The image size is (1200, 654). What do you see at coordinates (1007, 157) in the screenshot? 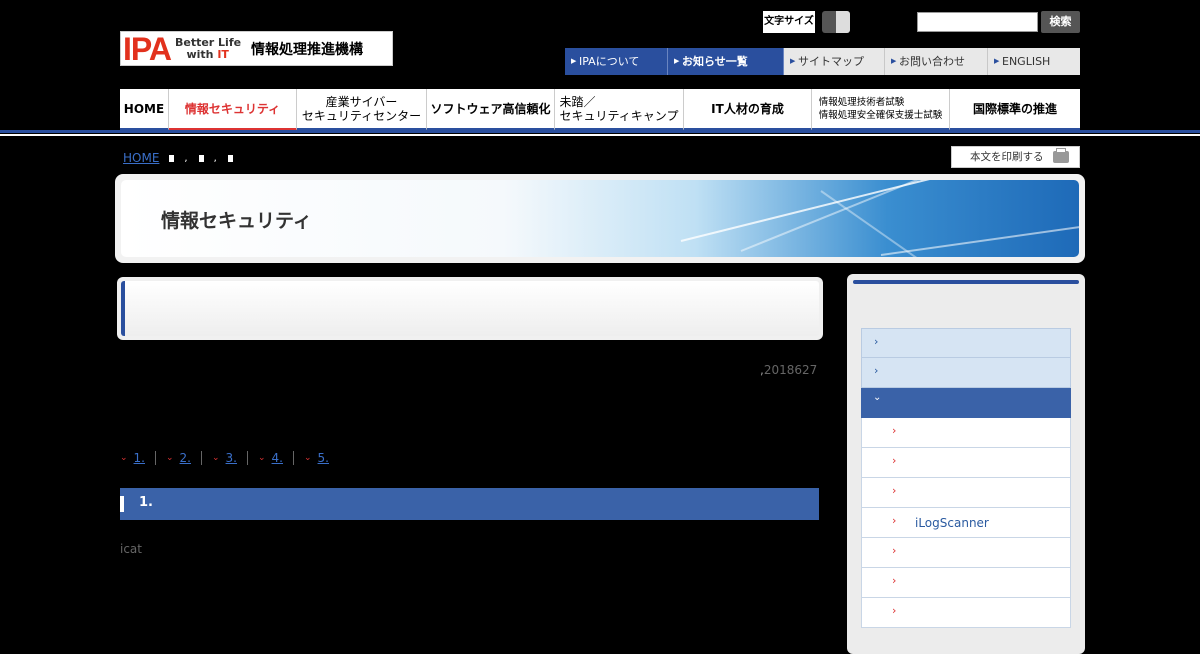
I see `print-label: 本文を印刷する` at bounding box center [1007, 157].